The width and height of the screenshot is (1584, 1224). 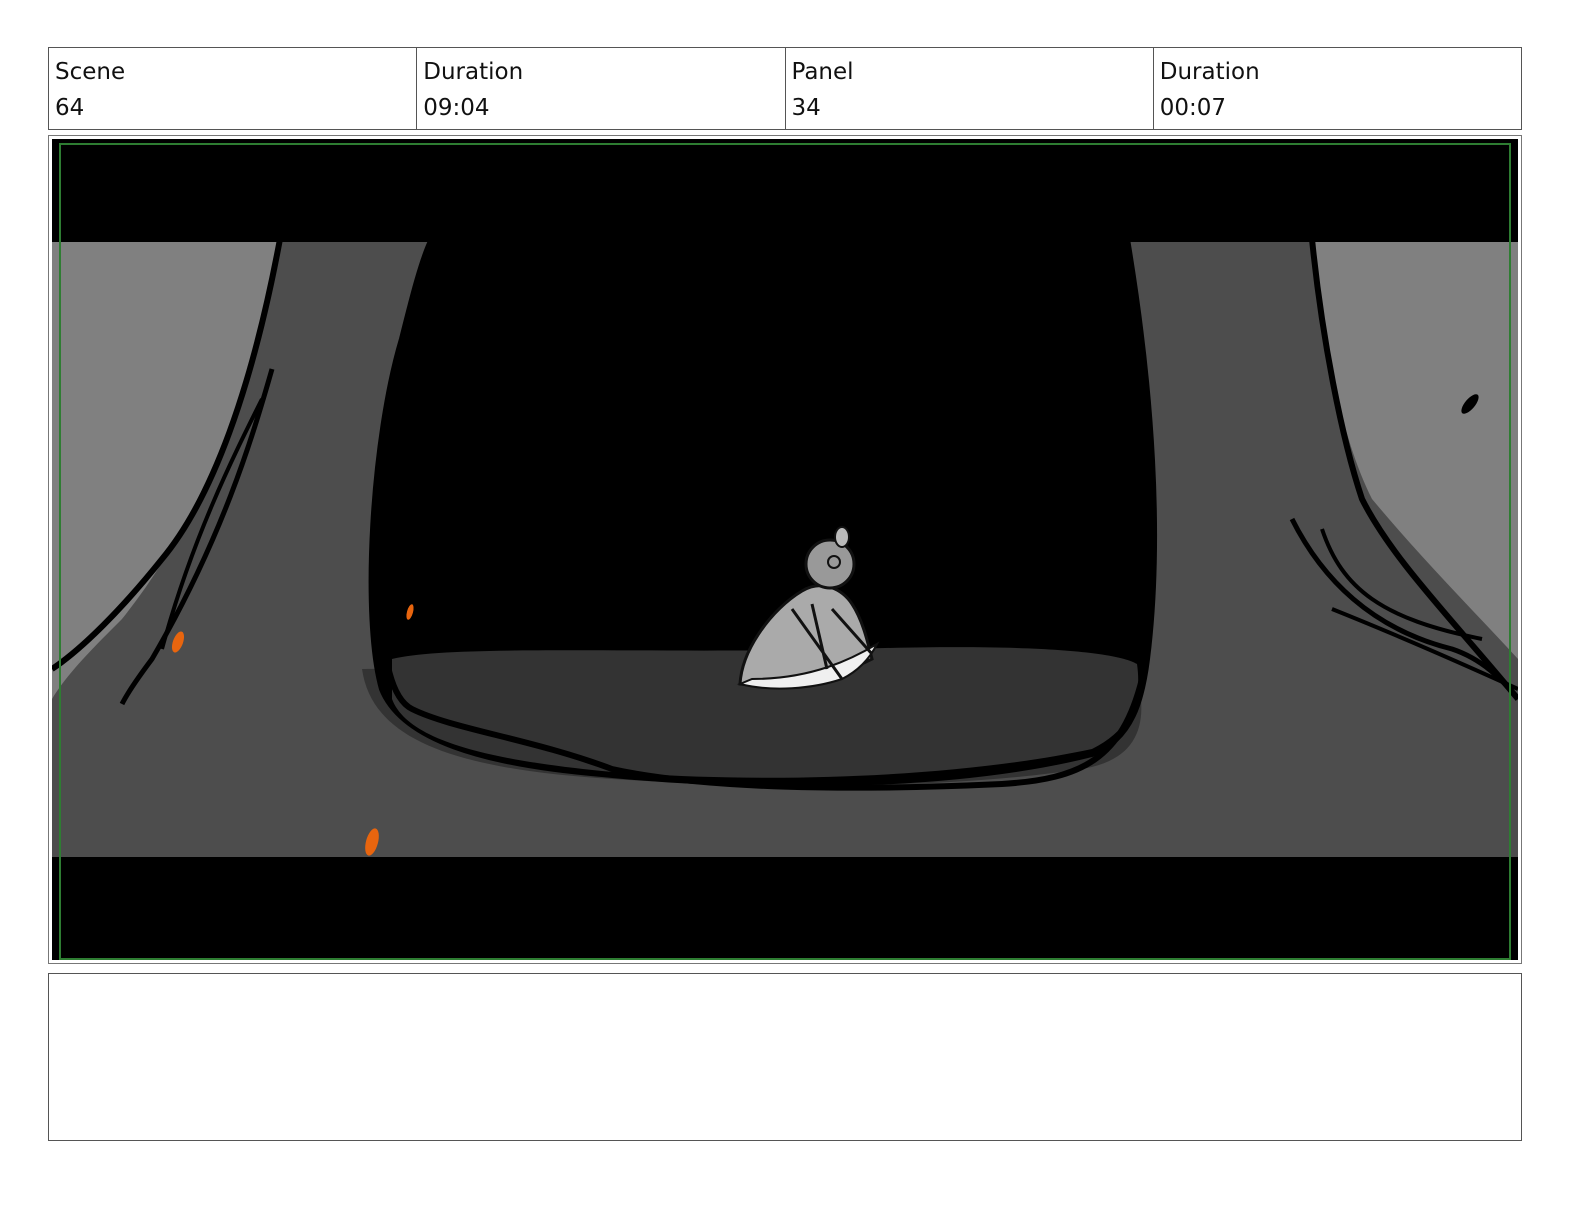 I want to click on scene-label: Scene, so click(x=90, y=72).